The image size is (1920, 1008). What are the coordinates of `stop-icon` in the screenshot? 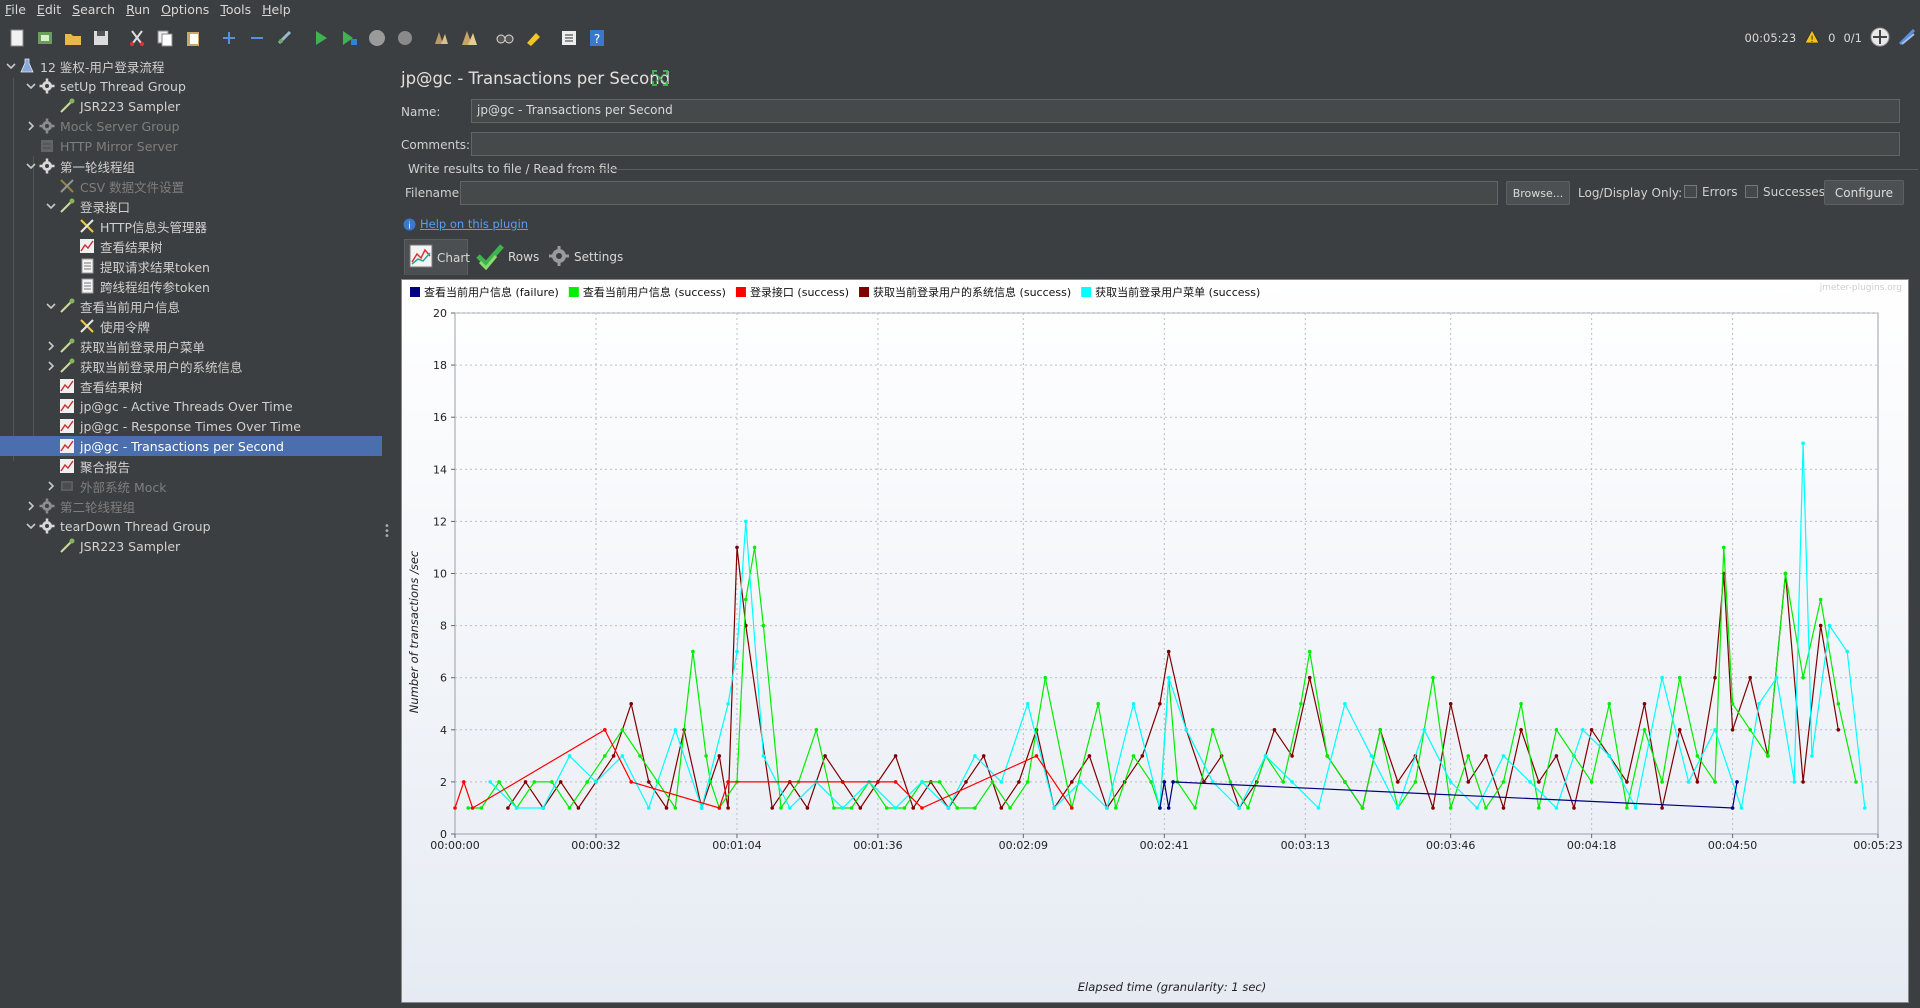 It's located at (377, 38).